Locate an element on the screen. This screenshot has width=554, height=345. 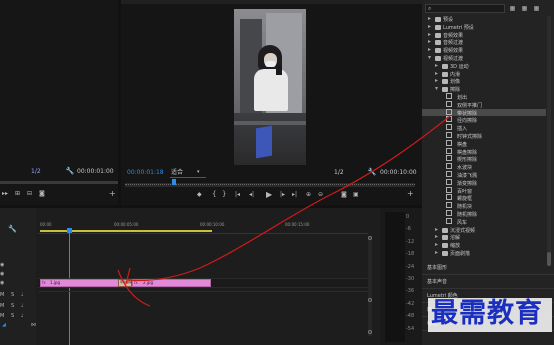
watermark-text: 最需教育 is located at coordinates (487, 313).